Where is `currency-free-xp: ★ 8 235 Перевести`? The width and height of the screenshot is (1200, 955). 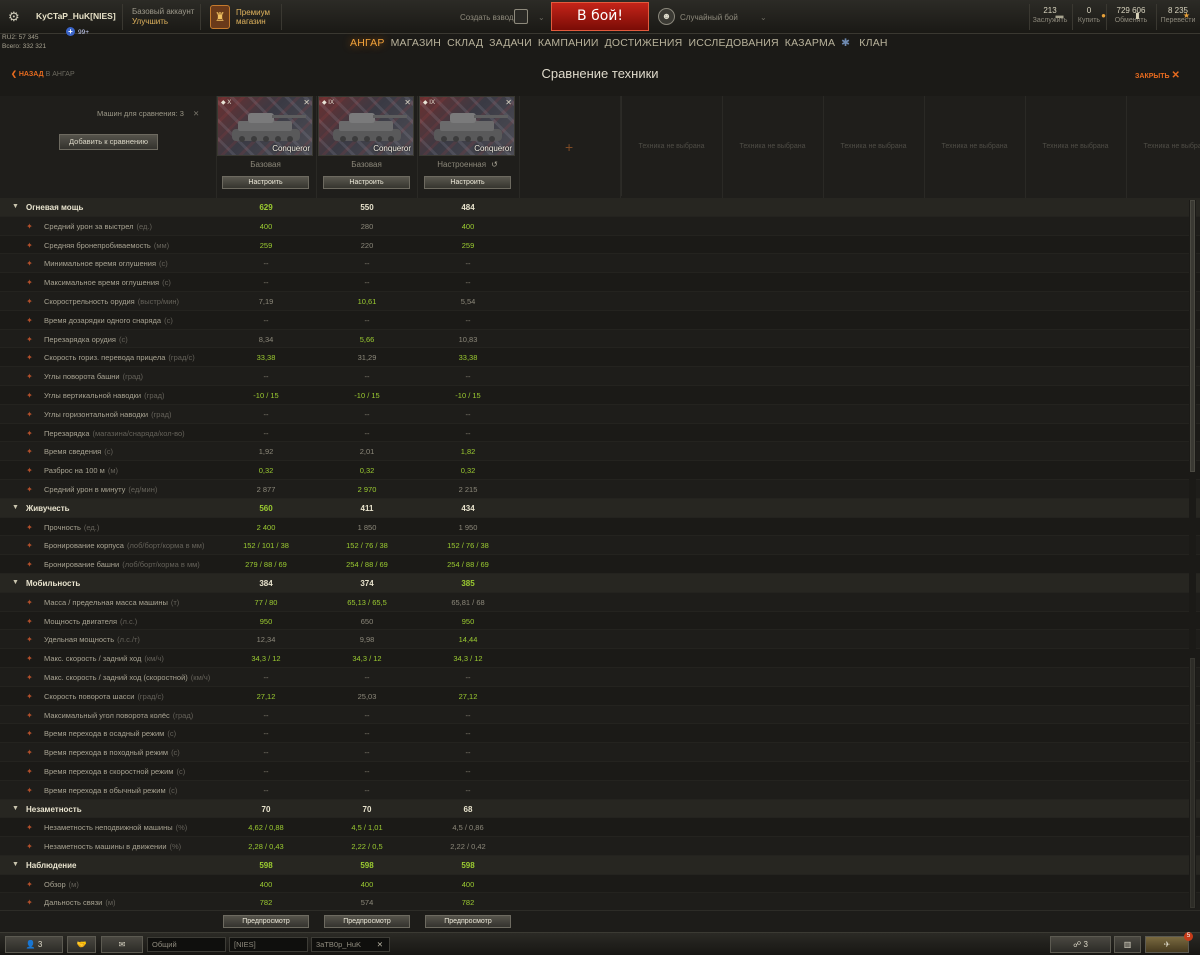 currency-free-xp: ★ 8 235 Перевести is located at coordinates (1178, 16).